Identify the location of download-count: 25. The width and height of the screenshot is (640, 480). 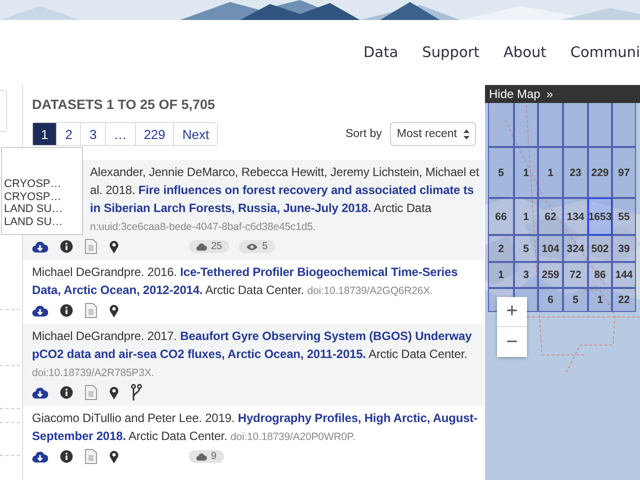
(209, 246).